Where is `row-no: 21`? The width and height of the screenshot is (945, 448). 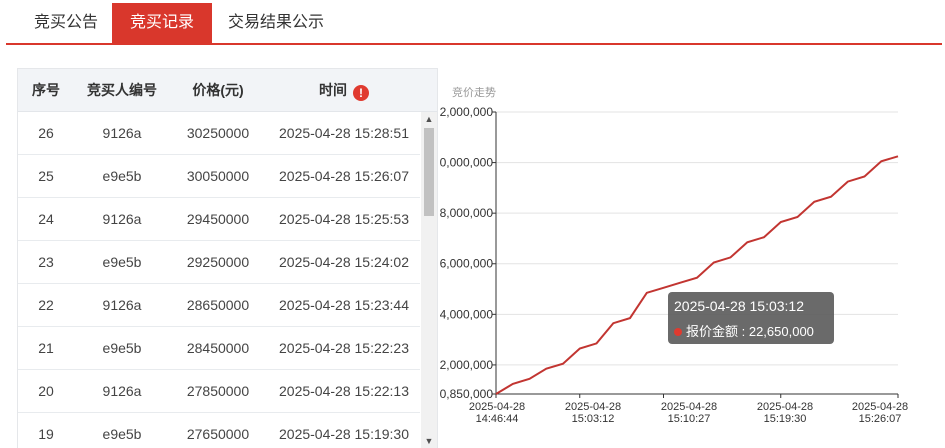
row-no: 21 is located at coordinates (46, 348).